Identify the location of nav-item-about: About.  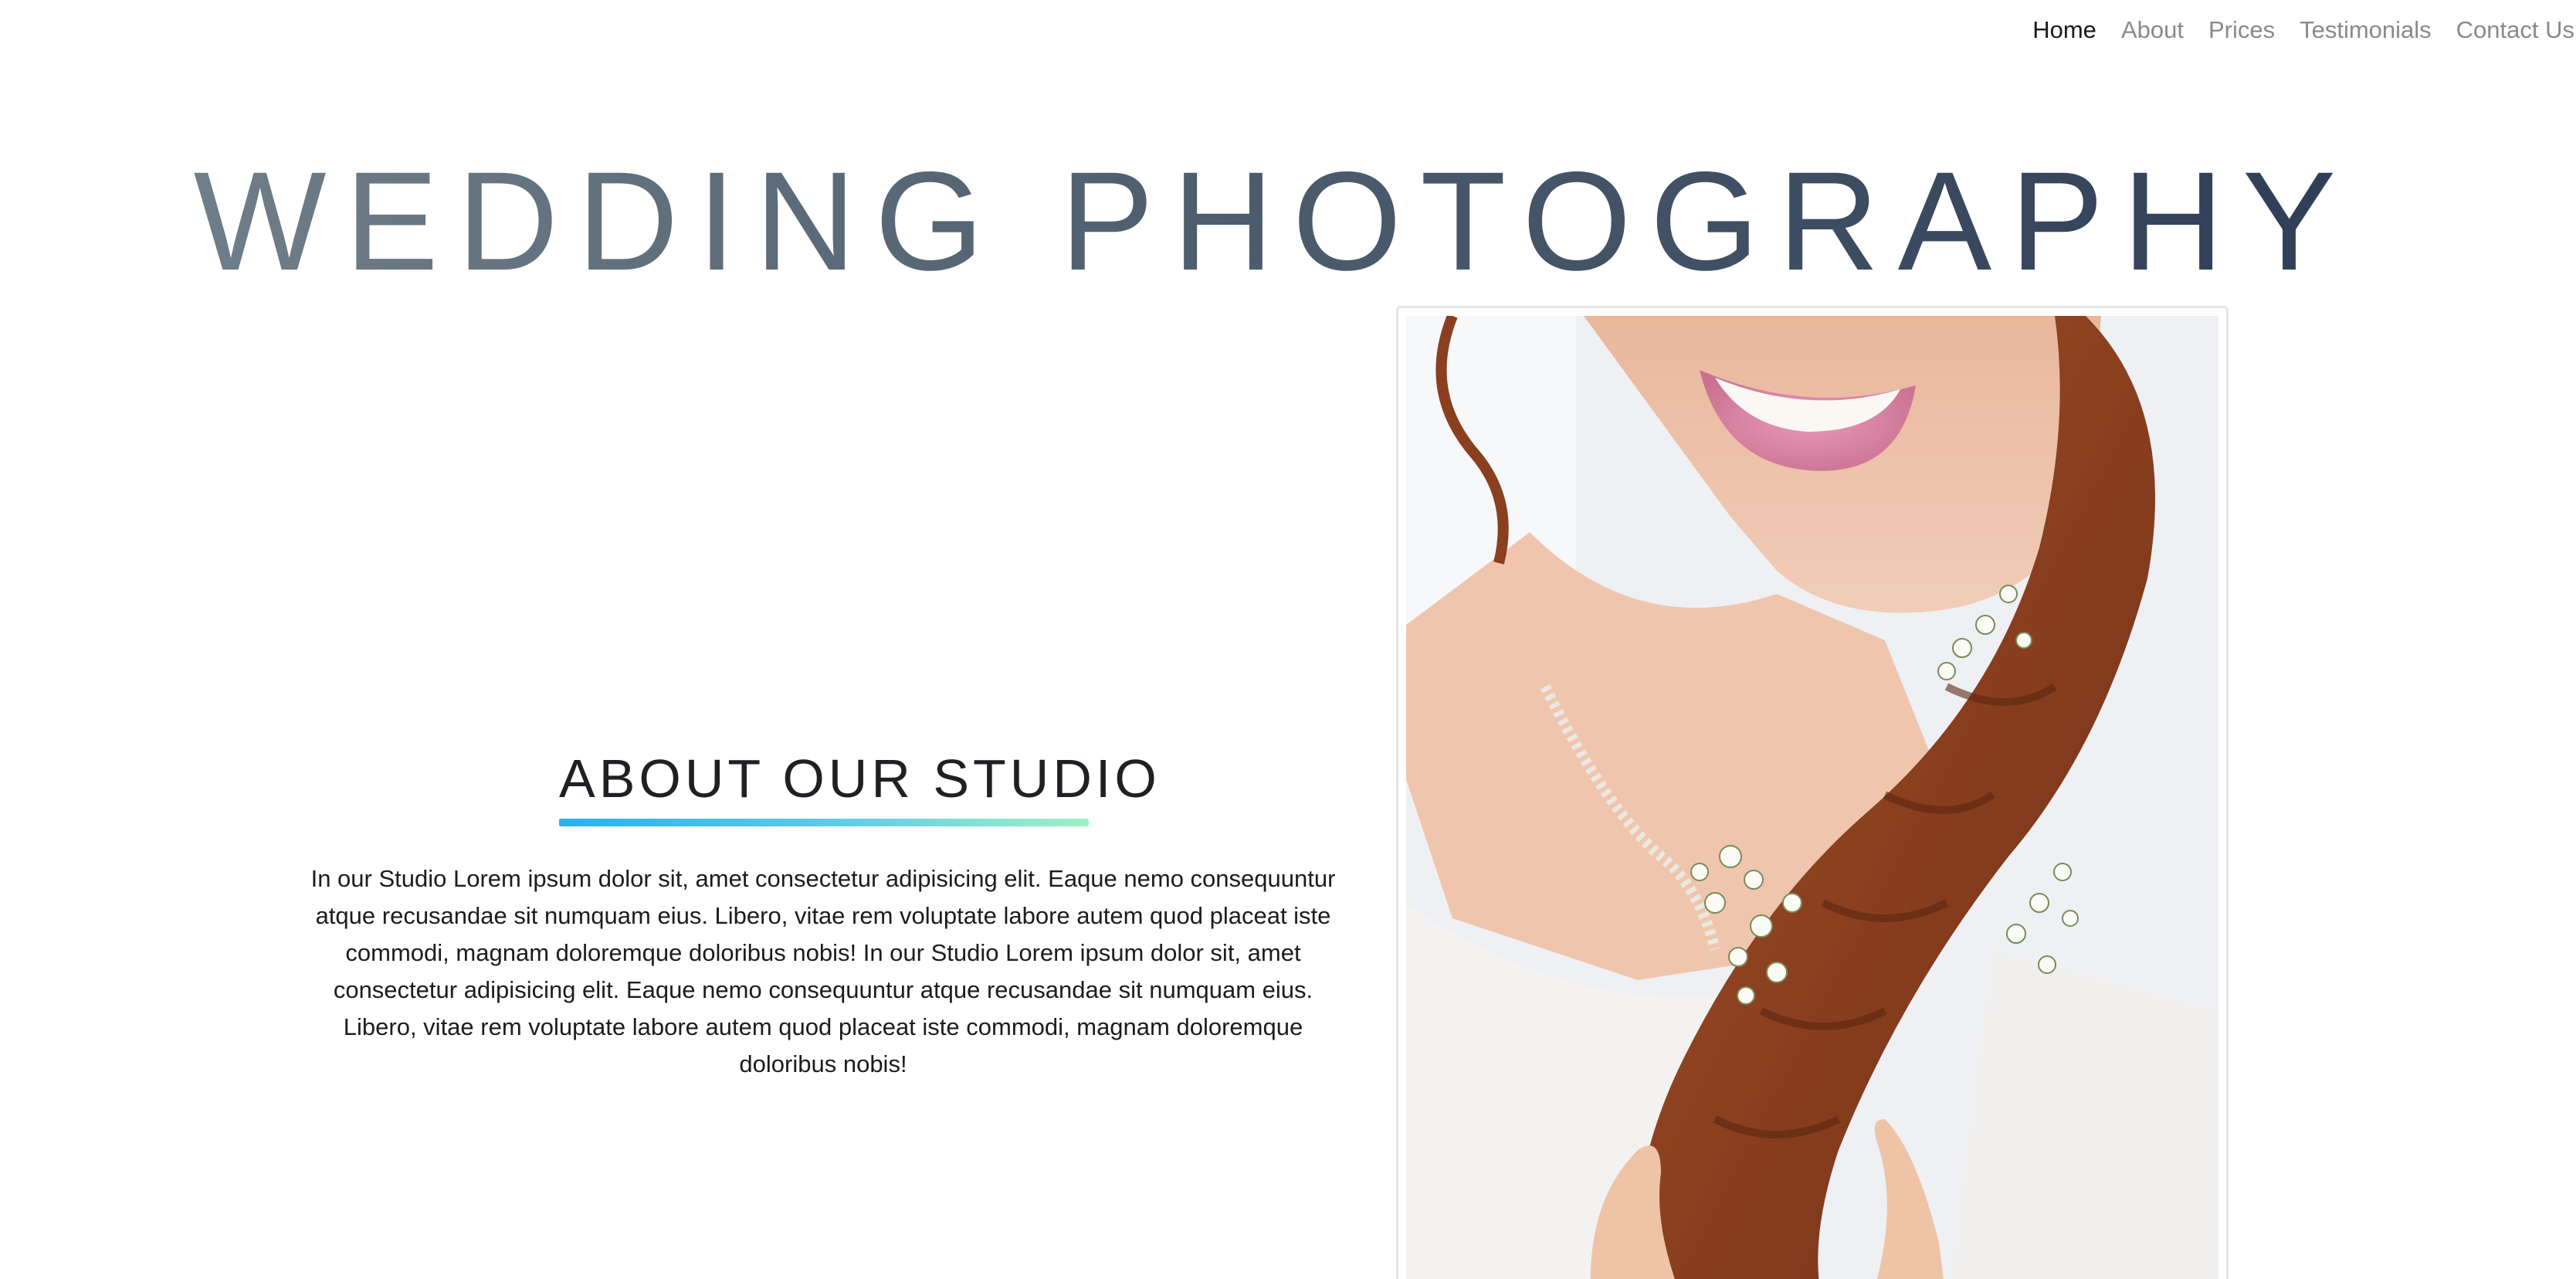
(2152, 30).